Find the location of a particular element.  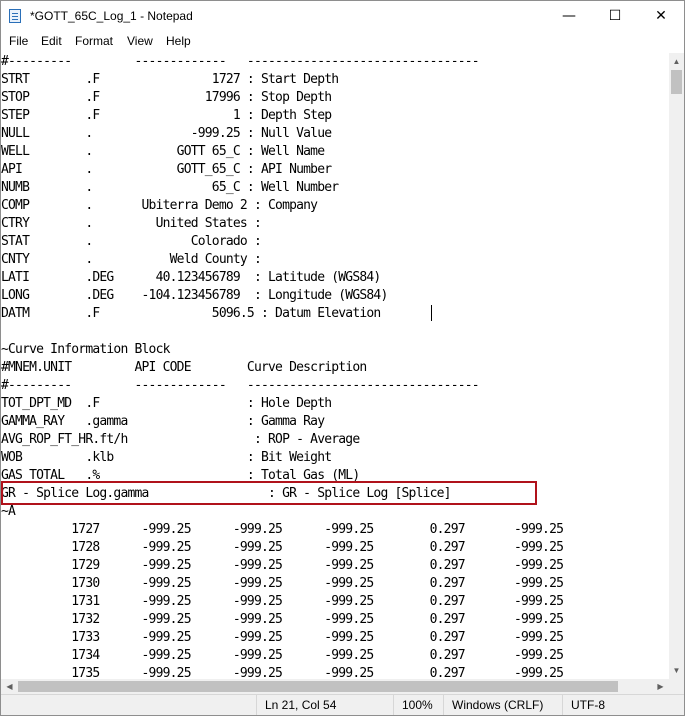

close-button: ✕ is located at coordinates (661, 16).